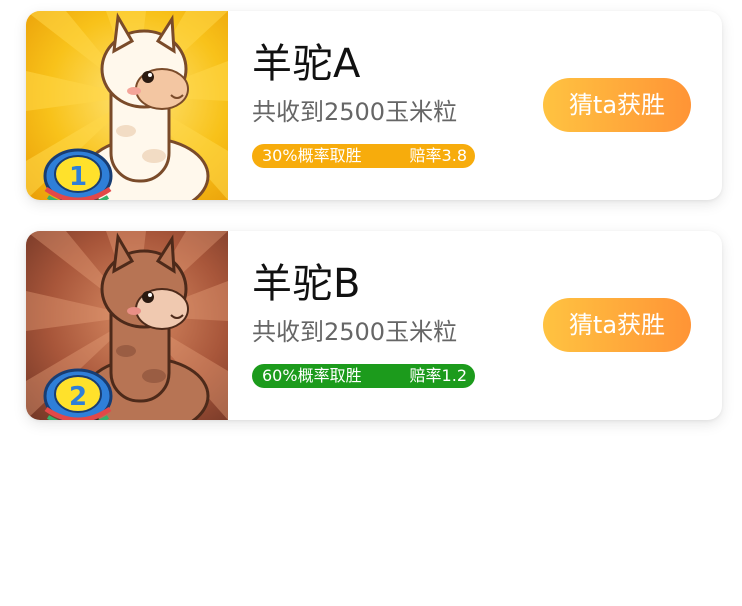  Describe the element at coordinates (312, 375) in the screenshot. I see `win-probability: 60%概率取胜` at that location.